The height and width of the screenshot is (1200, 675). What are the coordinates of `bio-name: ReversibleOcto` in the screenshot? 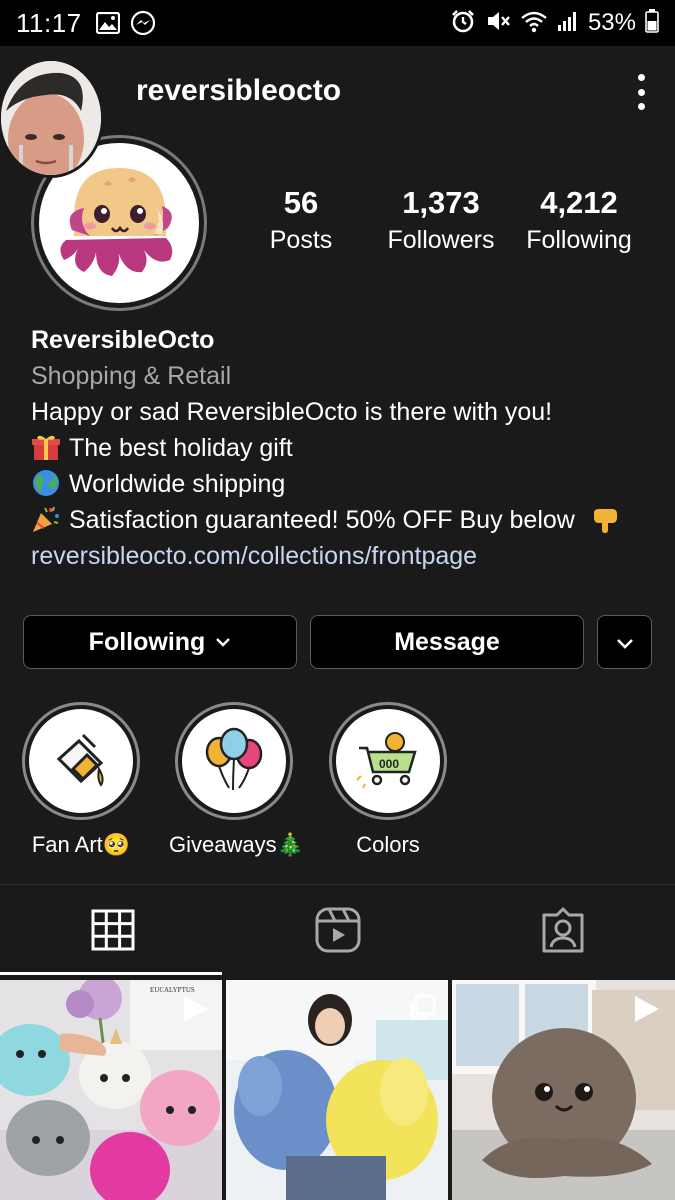 It's located at (123, 340).